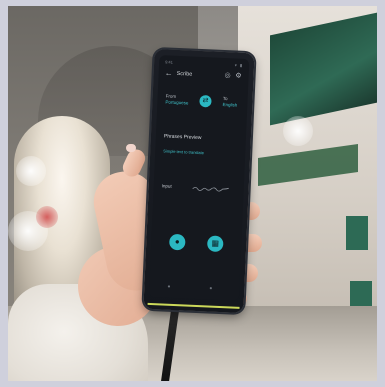 This screenshot has width=385, height=387. I want to click on input-label: Input, so click(166, 186).